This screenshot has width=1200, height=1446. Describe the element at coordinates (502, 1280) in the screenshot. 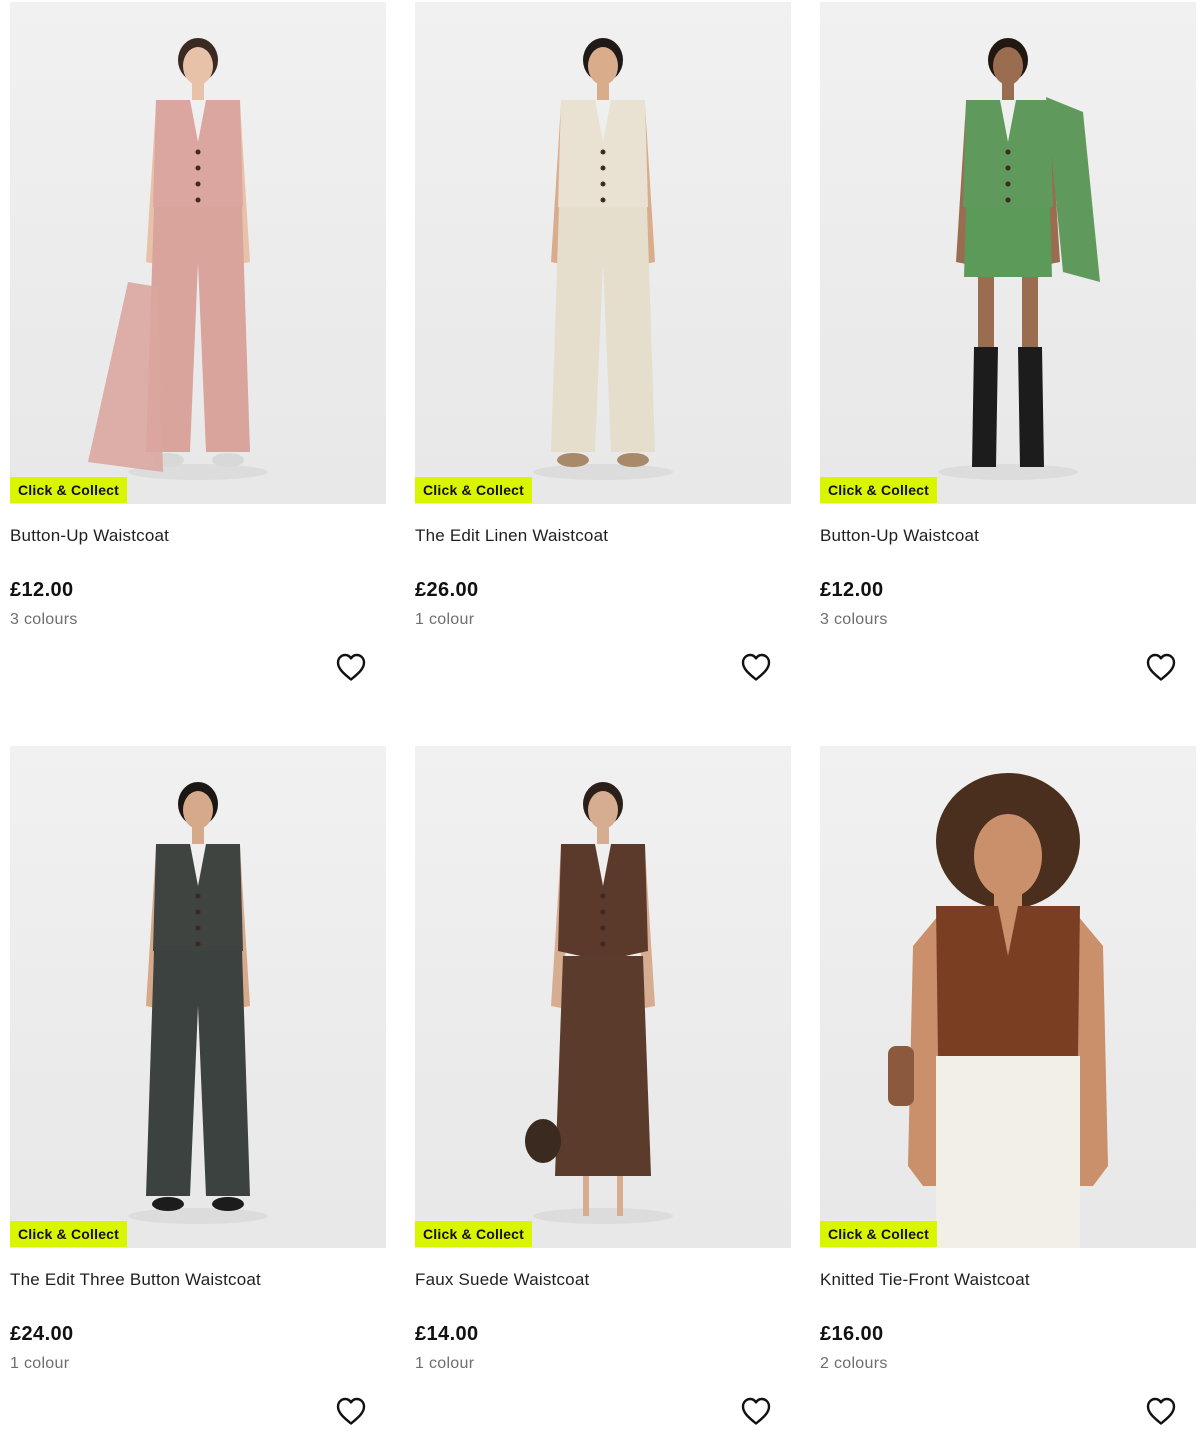

I see `product-name: Faux Suede Waistcoat` at that location.